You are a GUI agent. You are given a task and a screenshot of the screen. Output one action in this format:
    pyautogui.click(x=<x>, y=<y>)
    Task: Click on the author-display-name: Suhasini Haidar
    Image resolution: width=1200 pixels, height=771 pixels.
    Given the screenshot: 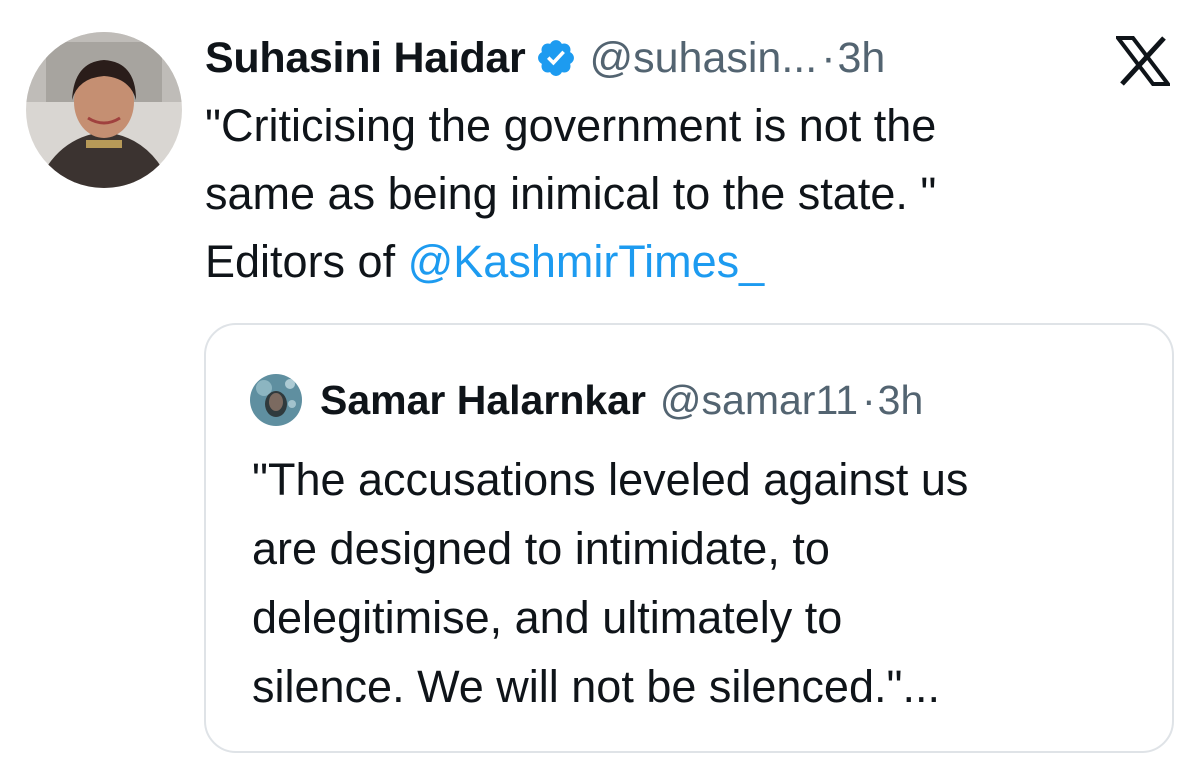 What is the action you would take?
    pyautogui.click(x=365, y=58)
    